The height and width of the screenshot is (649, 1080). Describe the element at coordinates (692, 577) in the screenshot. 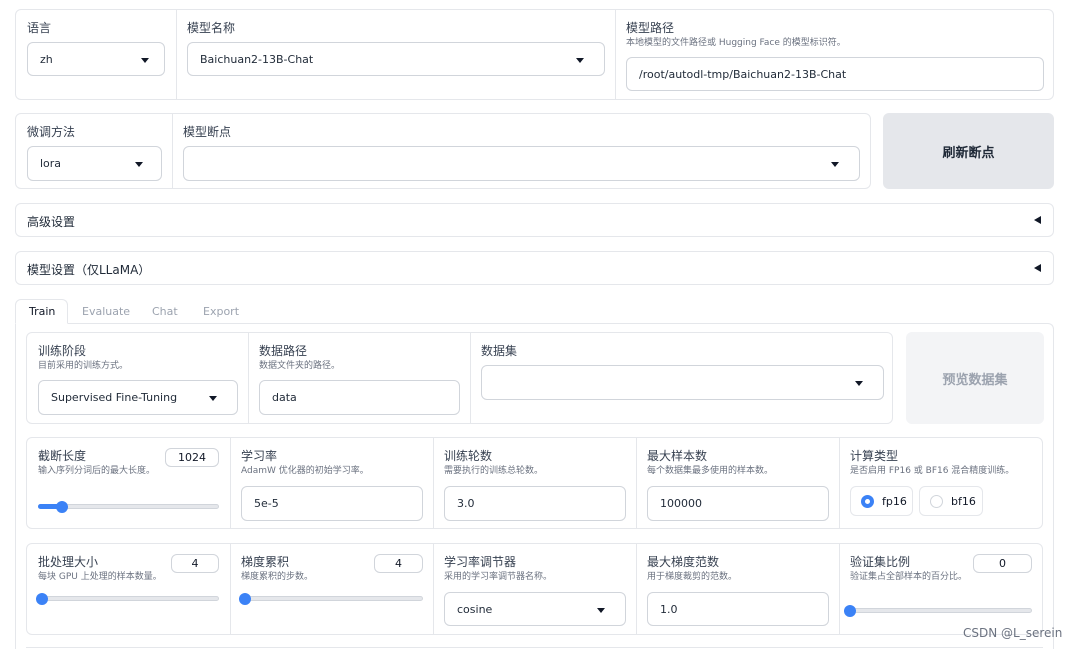

I see `max-grad-norm-info: 用于梯度裁剪的范数。` at that location.